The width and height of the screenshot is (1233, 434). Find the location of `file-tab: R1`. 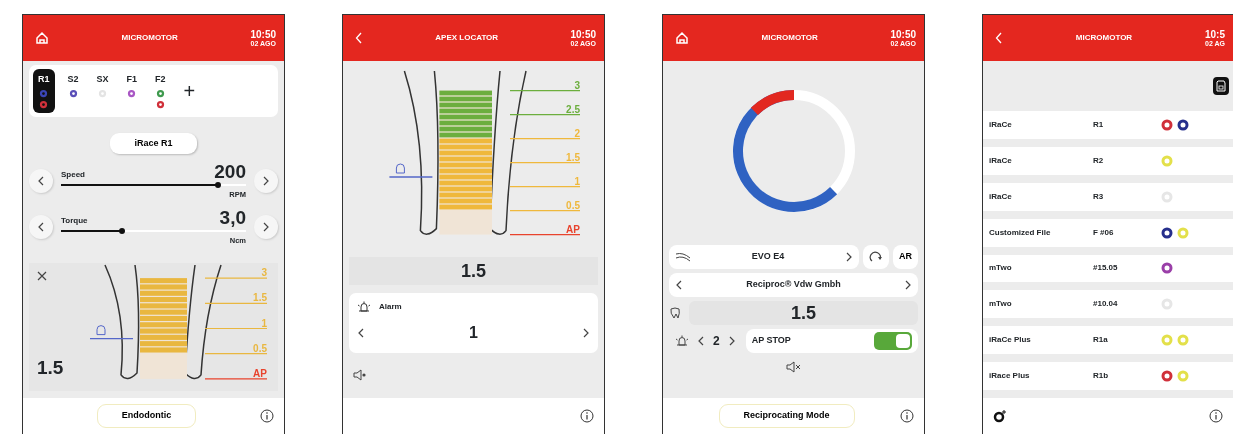

file-tab: R1 is located at coordinates (44, 91).